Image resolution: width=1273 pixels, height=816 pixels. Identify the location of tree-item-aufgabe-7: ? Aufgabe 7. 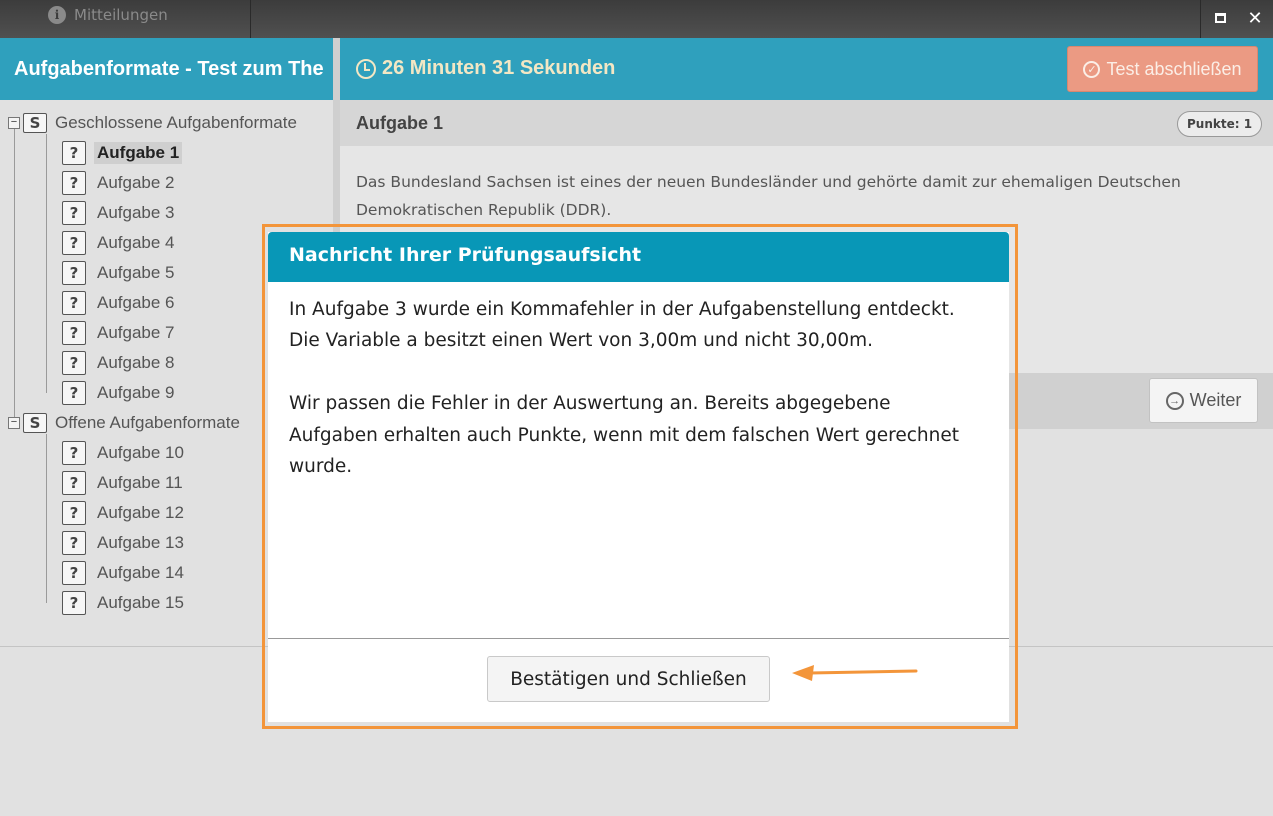
(120, 333).